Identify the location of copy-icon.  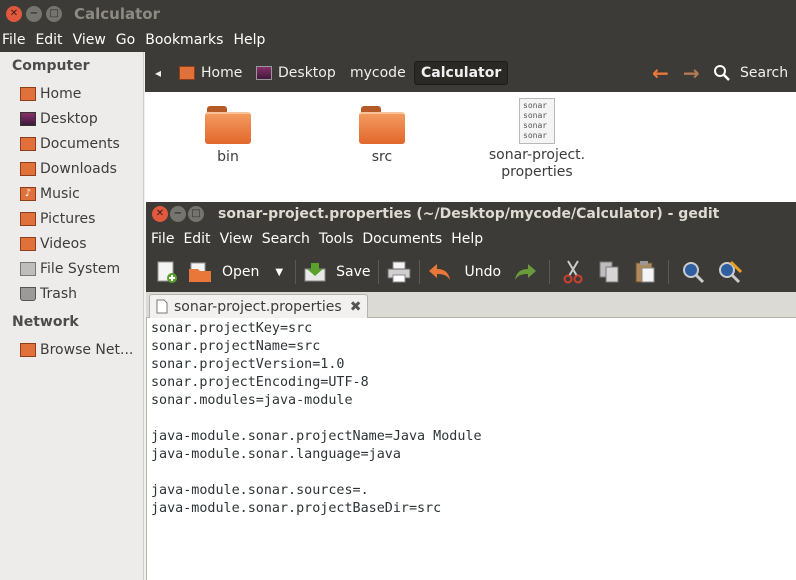
(609, 272).